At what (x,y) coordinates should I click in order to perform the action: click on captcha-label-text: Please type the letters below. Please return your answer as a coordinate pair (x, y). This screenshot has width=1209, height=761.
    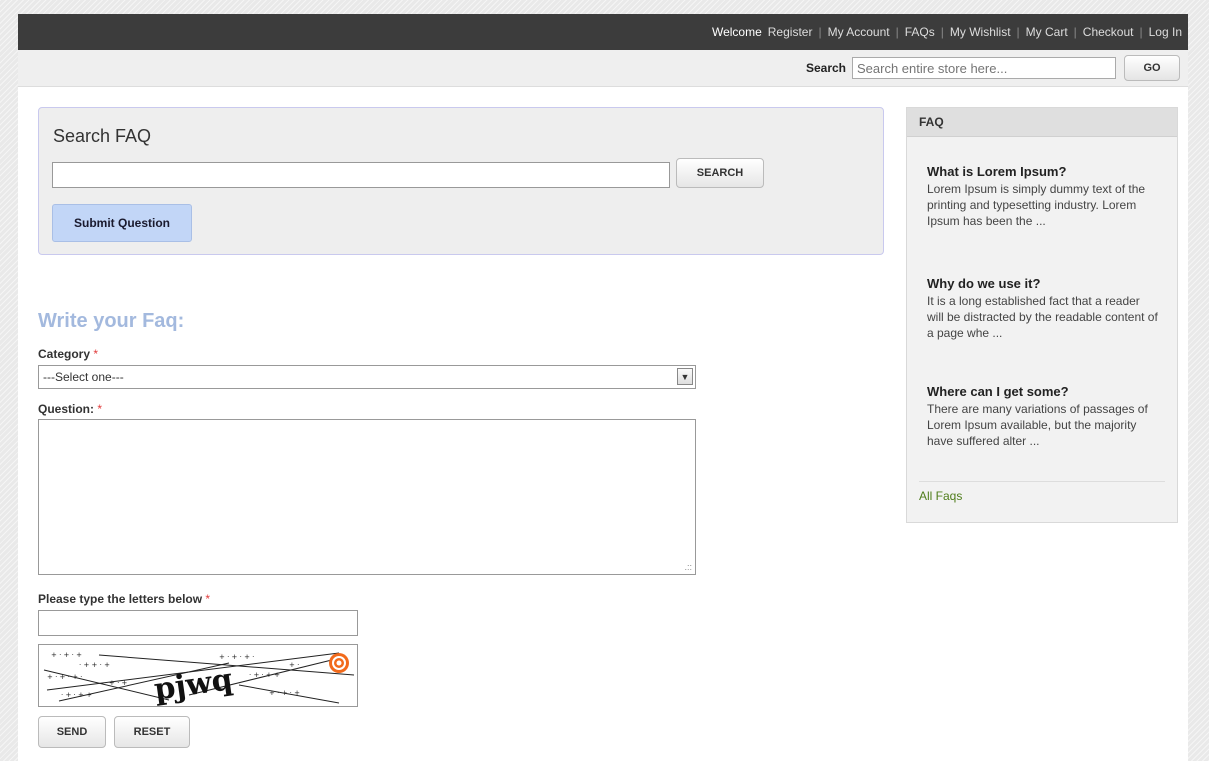
    Looking at the image, I should click on (120, 599).